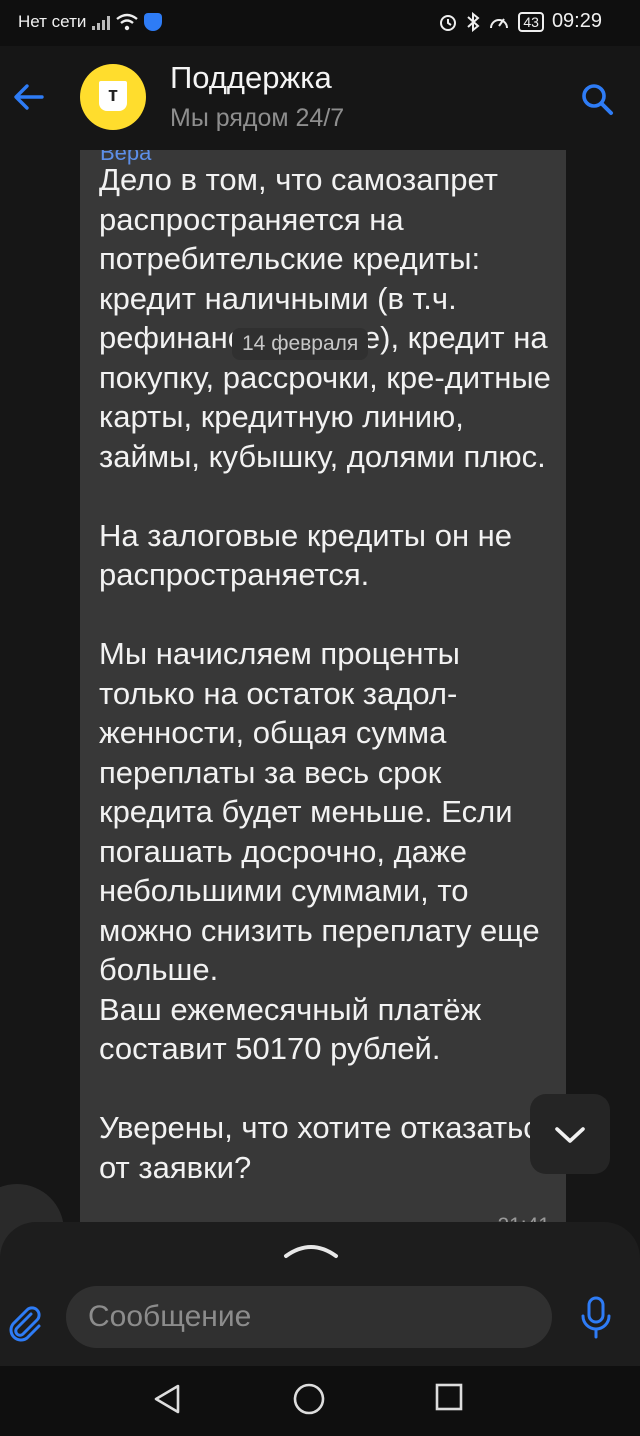  What do you see at coordinates (311, 1250) in the screenshot?
I see `chevron-up-icon` at bounding box center [311, 1250].